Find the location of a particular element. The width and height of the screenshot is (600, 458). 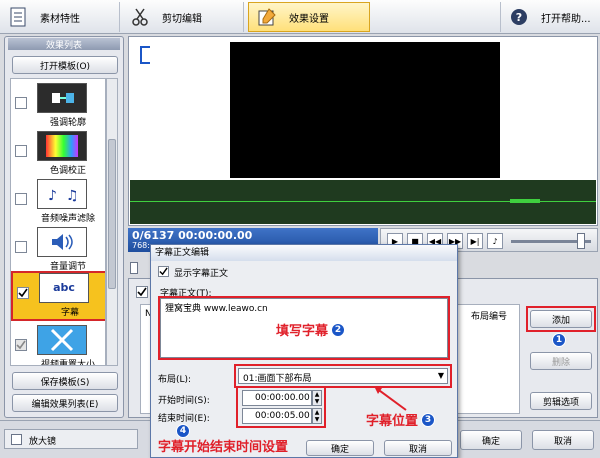

layout-label: 布局(L): is located at coordinates (175, 380).